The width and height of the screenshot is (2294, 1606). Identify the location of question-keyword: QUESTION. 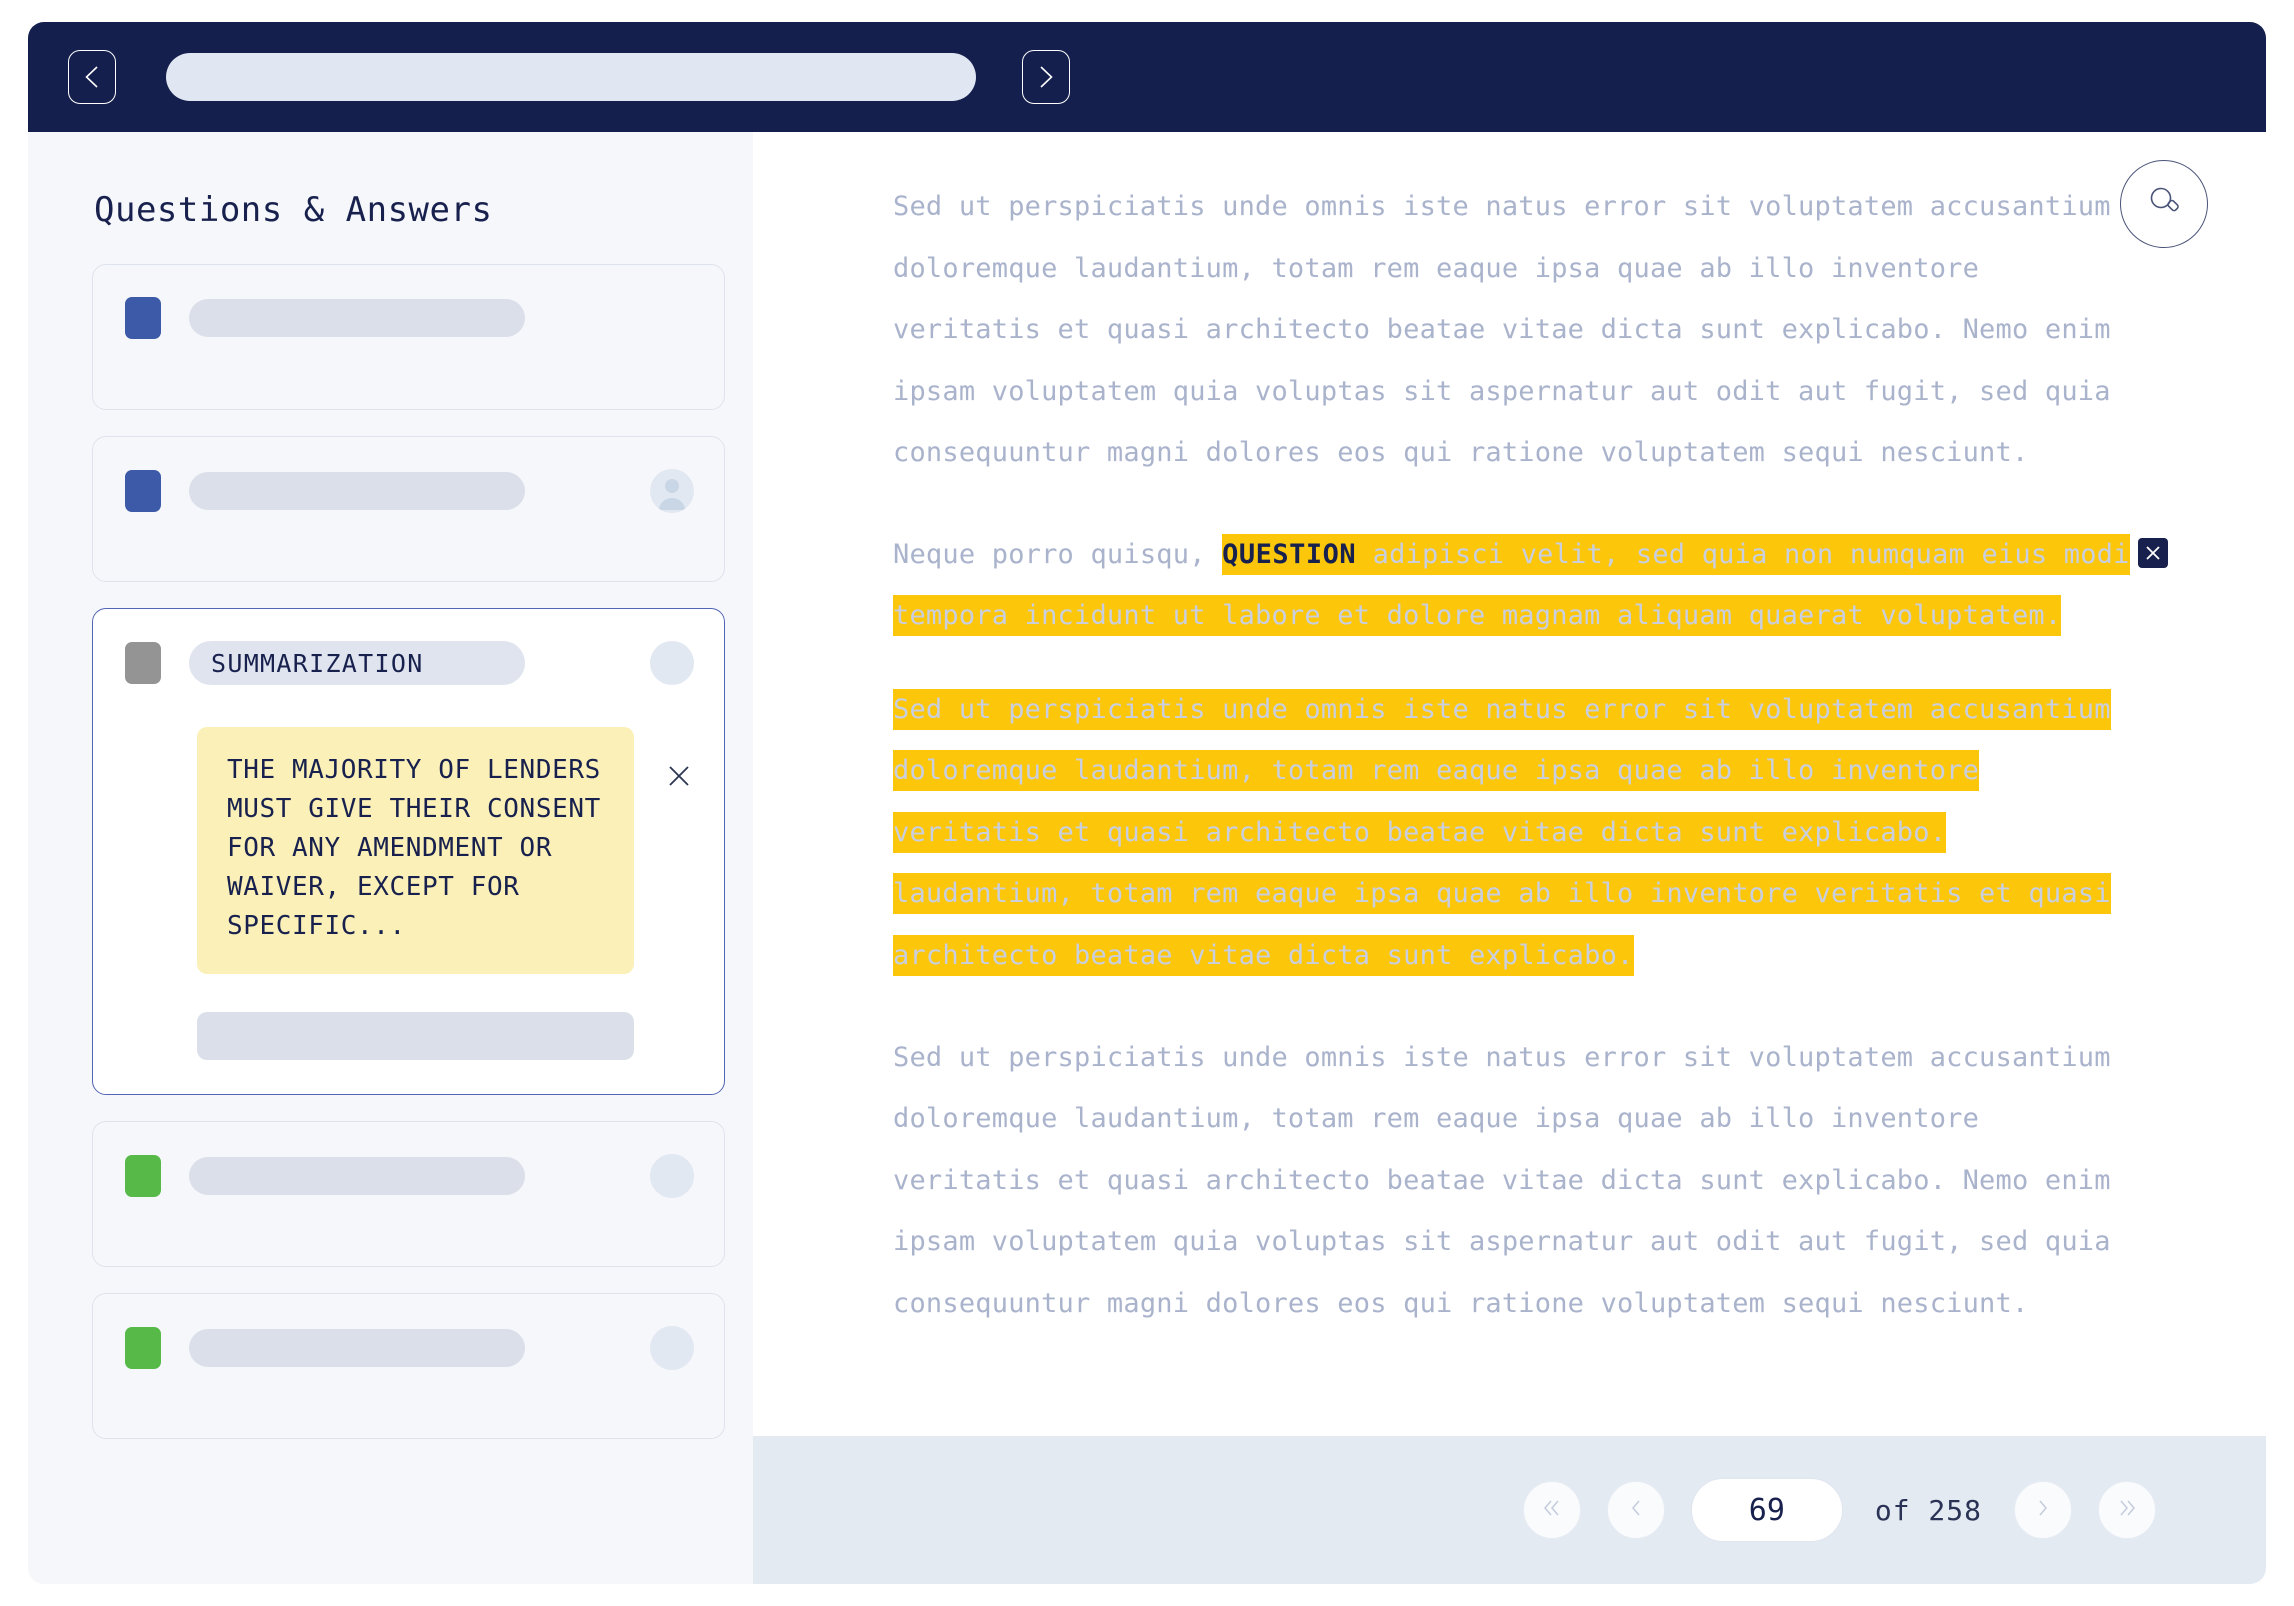
(1289, 554).